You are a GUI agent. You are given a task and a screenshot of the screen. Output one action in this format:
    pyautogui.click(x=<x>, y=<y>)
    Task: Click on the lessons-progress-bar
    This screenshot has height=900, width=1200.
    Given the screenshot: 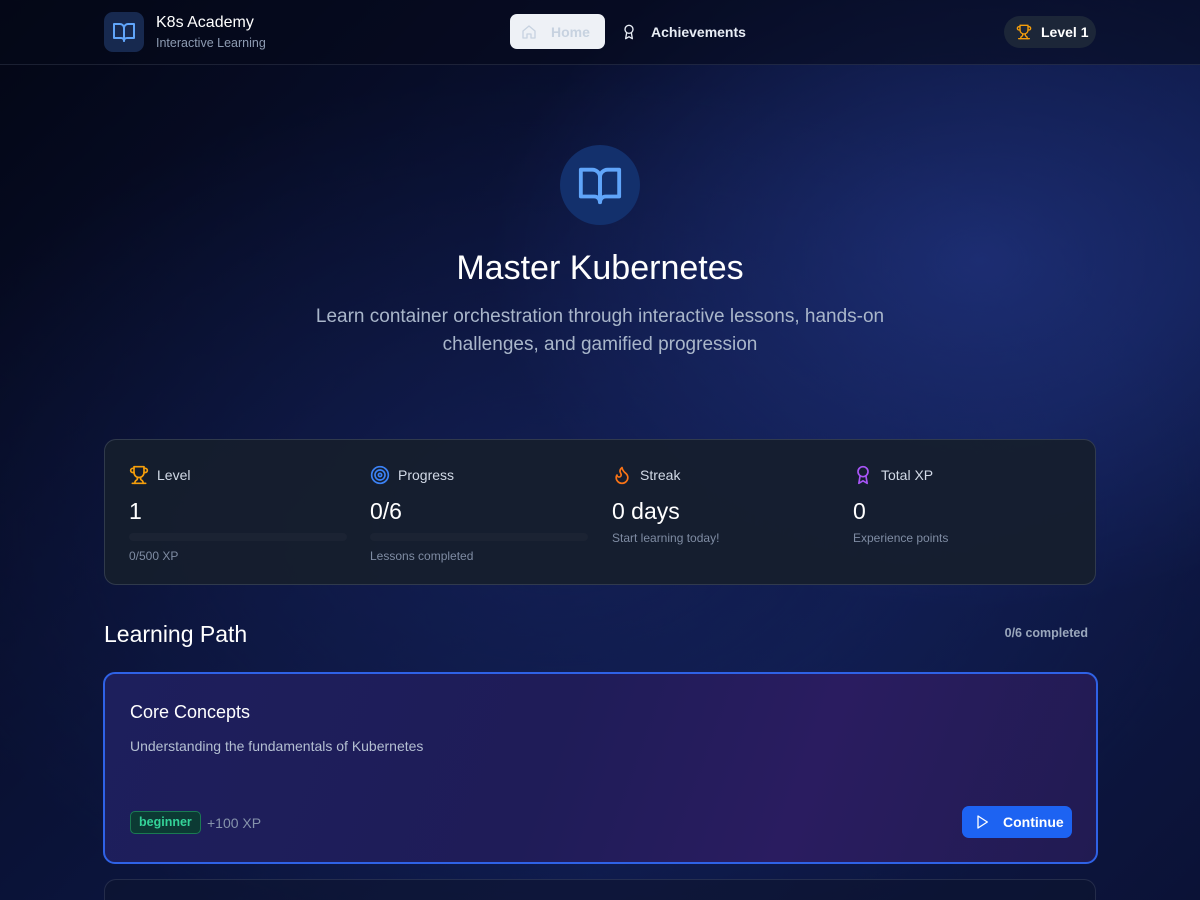 What is the action you would take?
    pyautogui.click(x=479, y=537)
    